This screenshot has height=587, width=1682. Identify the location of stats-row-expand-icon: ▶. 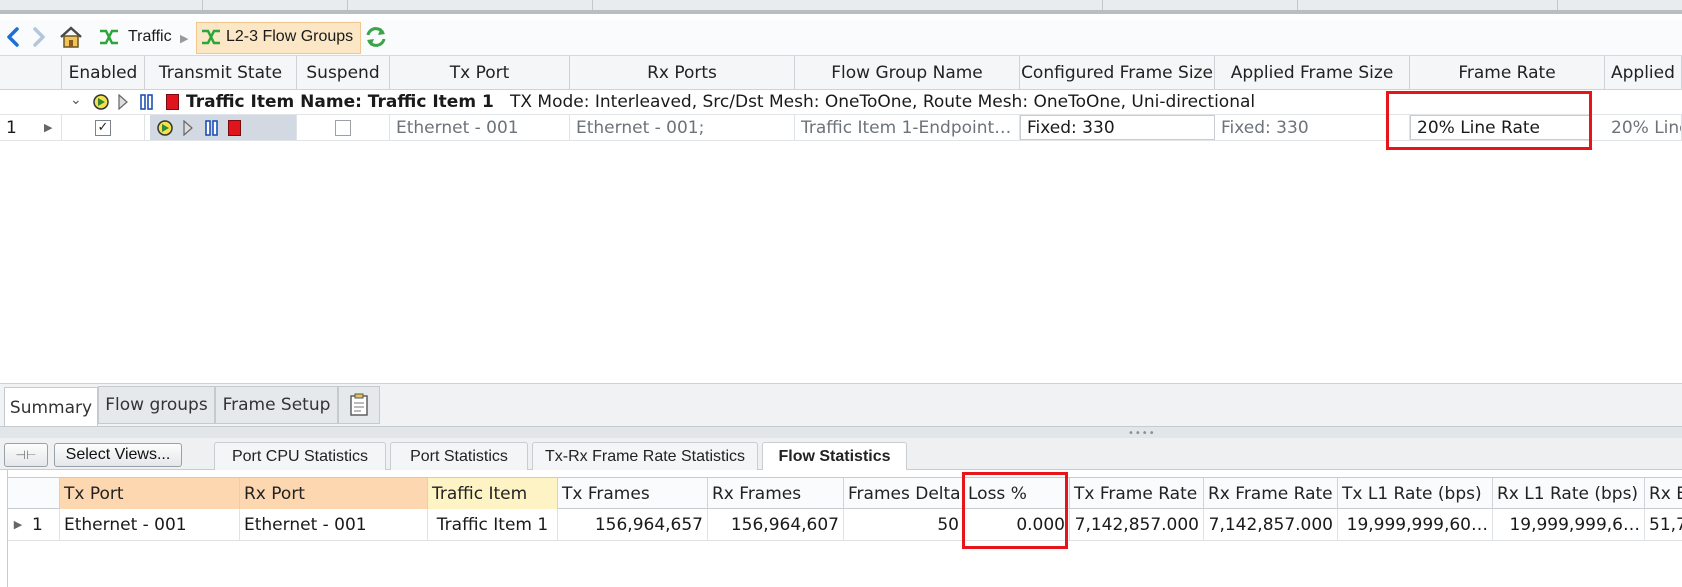
(18, 524).